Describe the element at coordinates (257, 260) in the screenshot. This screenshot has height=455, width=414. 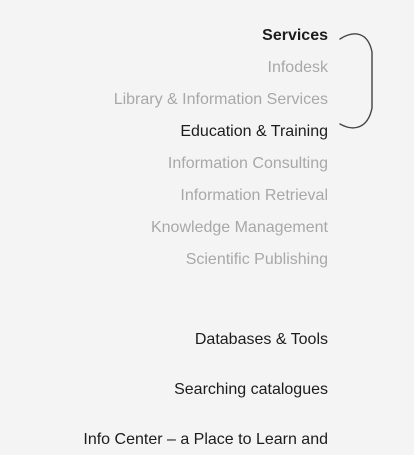
I see `nav-link-scientific-publishing: Scientific Publishing` at that location.